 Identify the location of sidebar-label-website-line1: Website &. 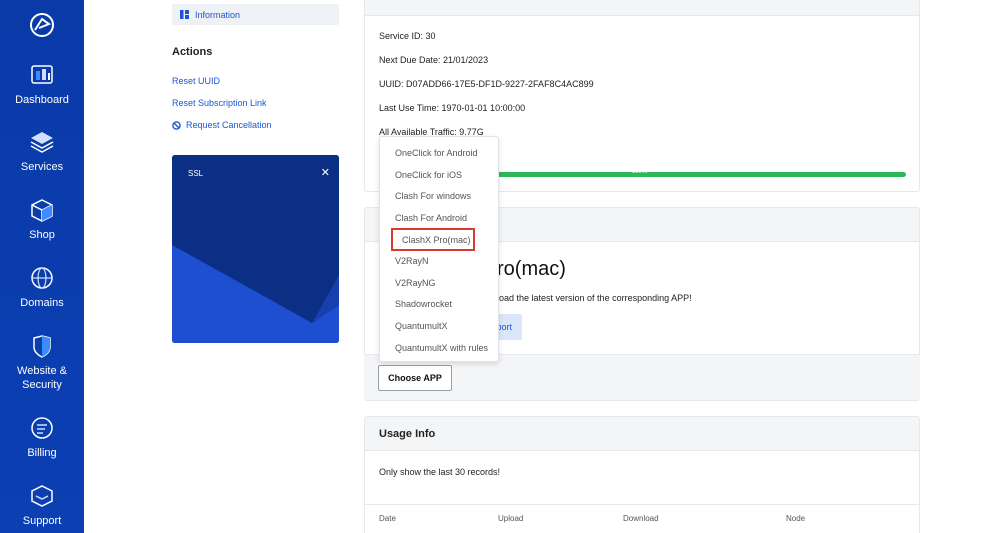
(42, 371).